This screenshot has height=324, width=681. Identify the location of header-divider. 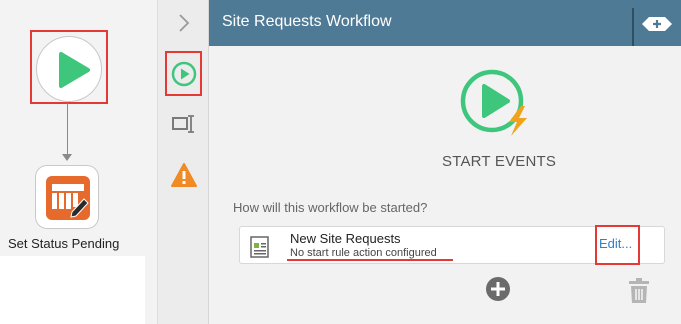
(633, 27).